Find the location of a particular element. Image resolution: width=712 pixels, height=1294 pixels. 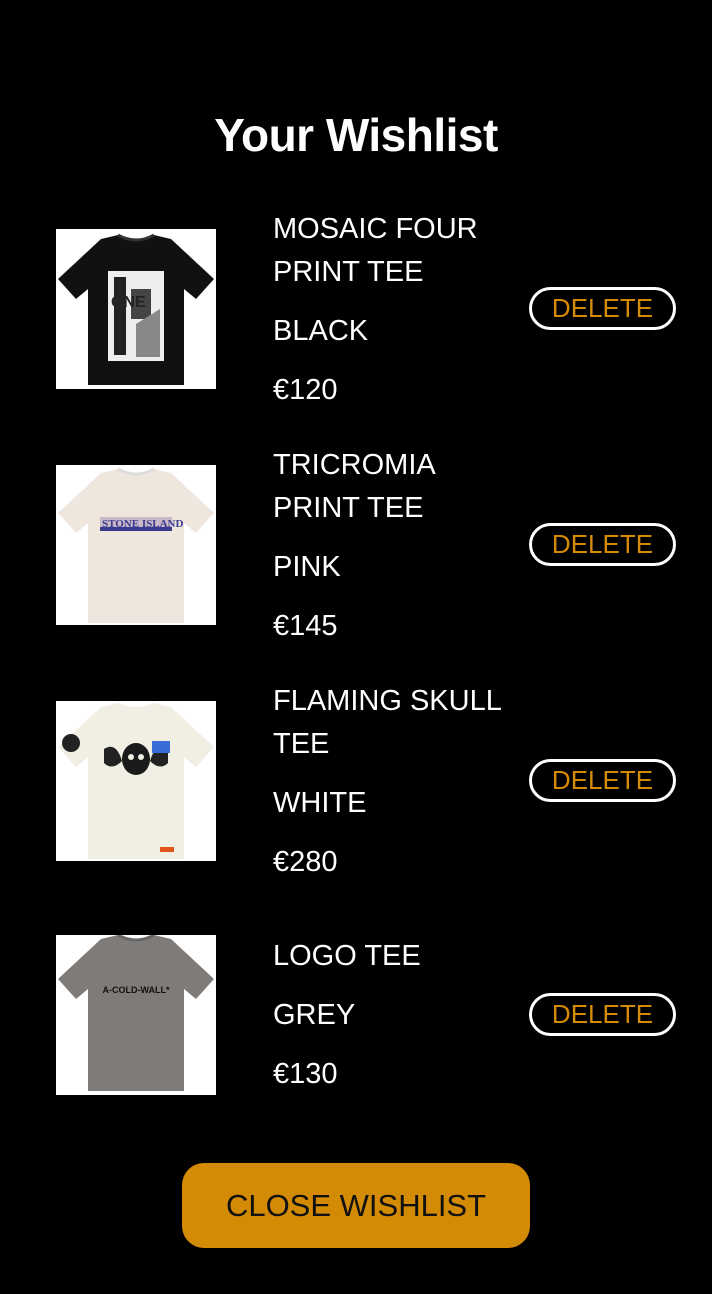

white-tee-image is located at coordinates (136, 781).